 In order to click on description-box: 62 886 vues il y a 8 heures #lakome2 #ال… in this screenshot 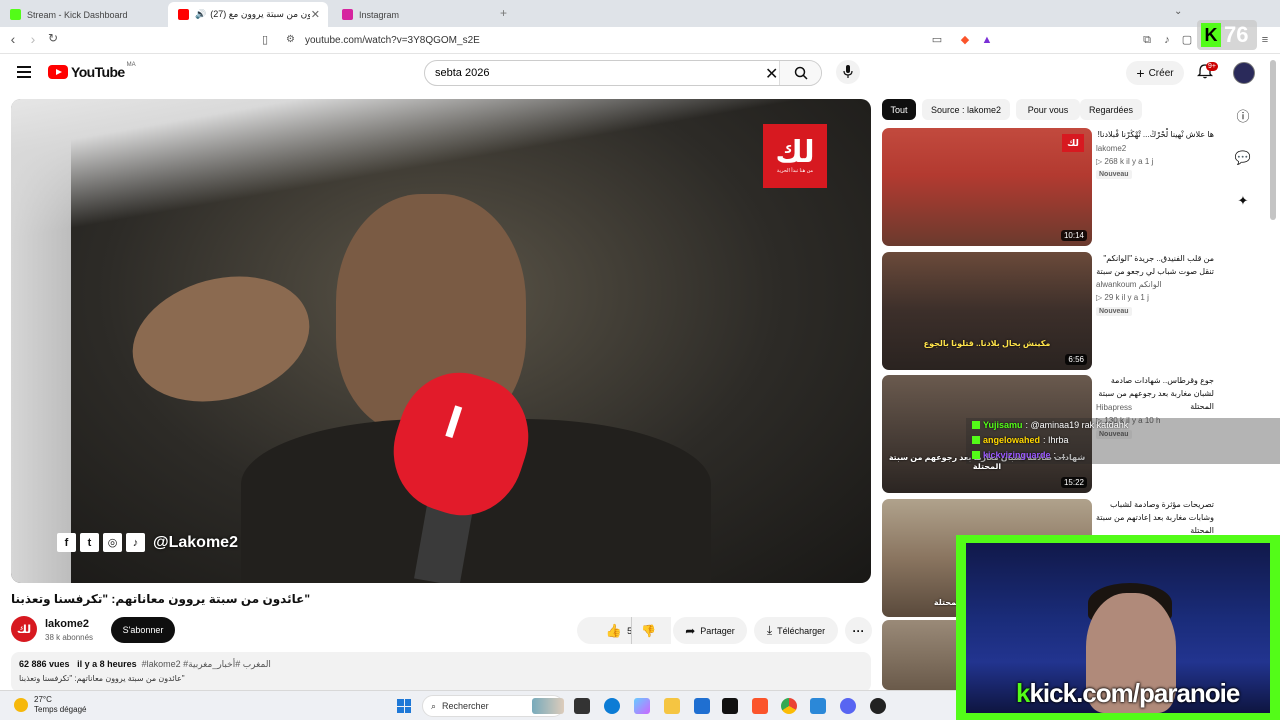, I will do `click(441, 672)`.